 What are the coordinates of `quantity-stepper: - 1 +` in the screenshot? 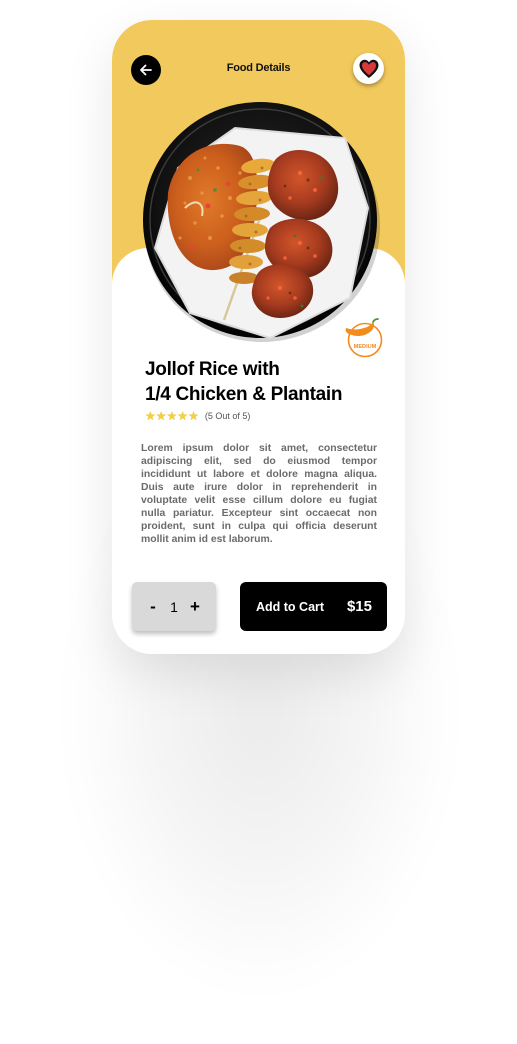 It's located at (174, 606).